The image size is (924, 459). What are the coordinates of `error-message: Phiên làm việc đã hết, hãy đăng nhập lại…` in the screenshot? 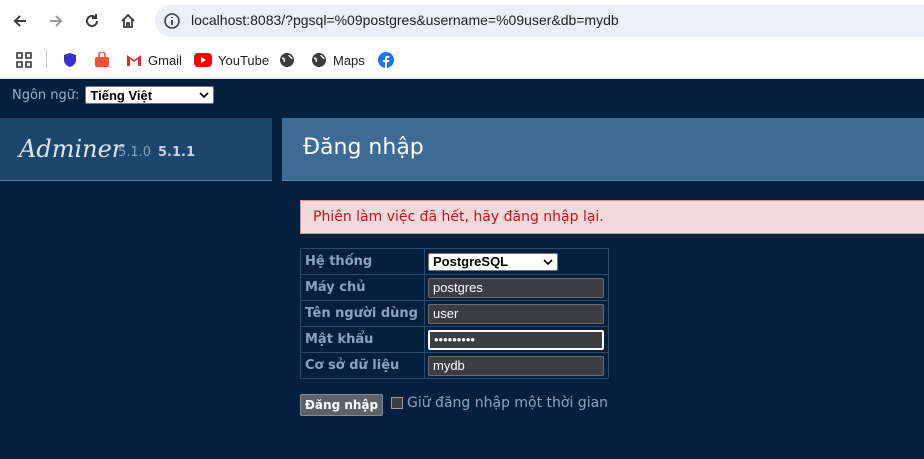 It's located at (612, 217).